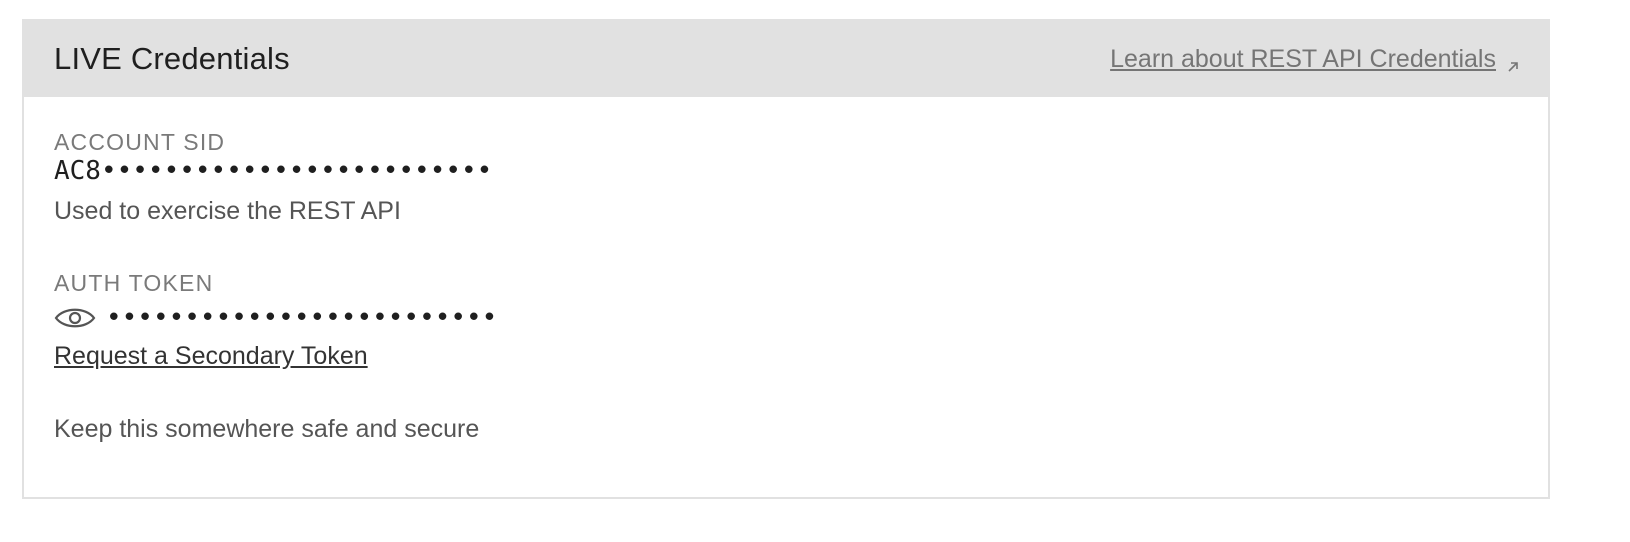 Image resolution: width=1630 pixels, height=542 pixels. I want to click on card-title: LIVE Credentials, so click(172, 58).